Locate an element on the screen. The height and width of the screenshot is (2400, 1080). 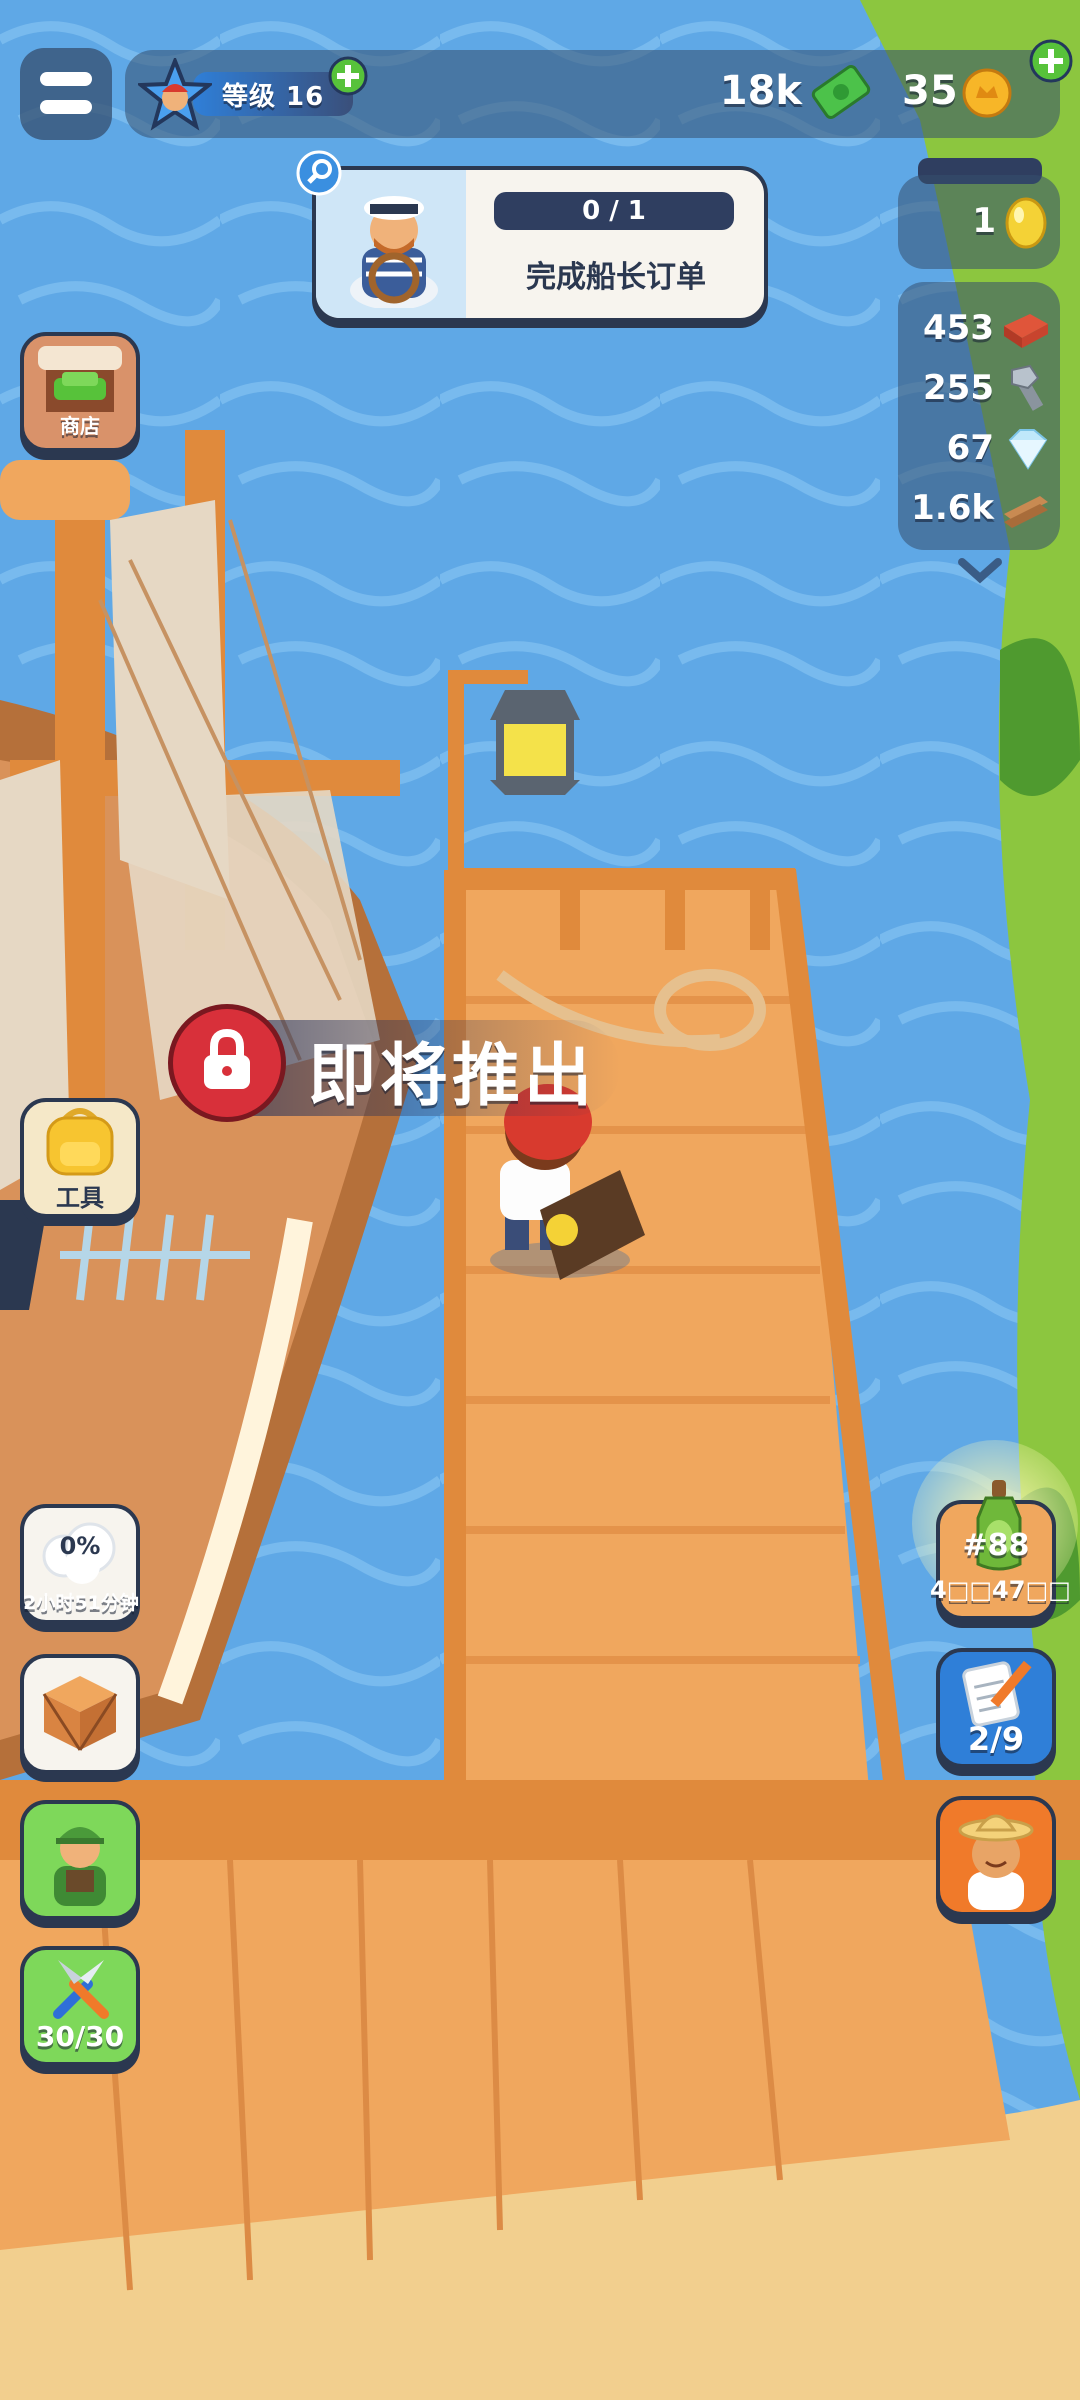
menu-button is located at coordinates (66, 94).